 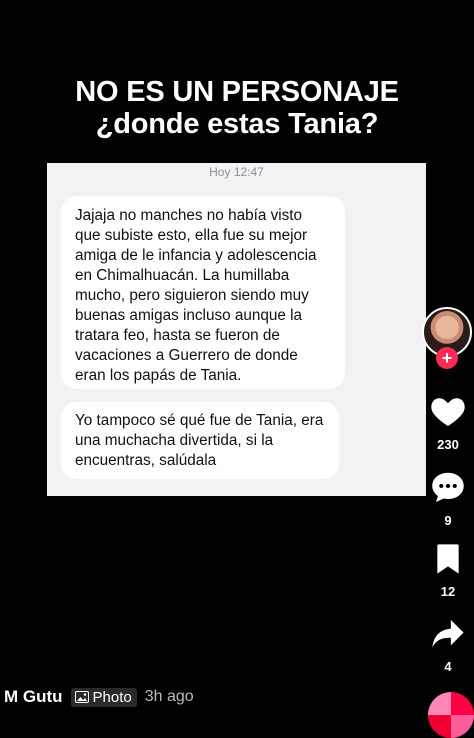 I want to click on overlay-title: NO ES UN PERSONAJE ¿donde estas Tania?, so click(x=237, y=108).